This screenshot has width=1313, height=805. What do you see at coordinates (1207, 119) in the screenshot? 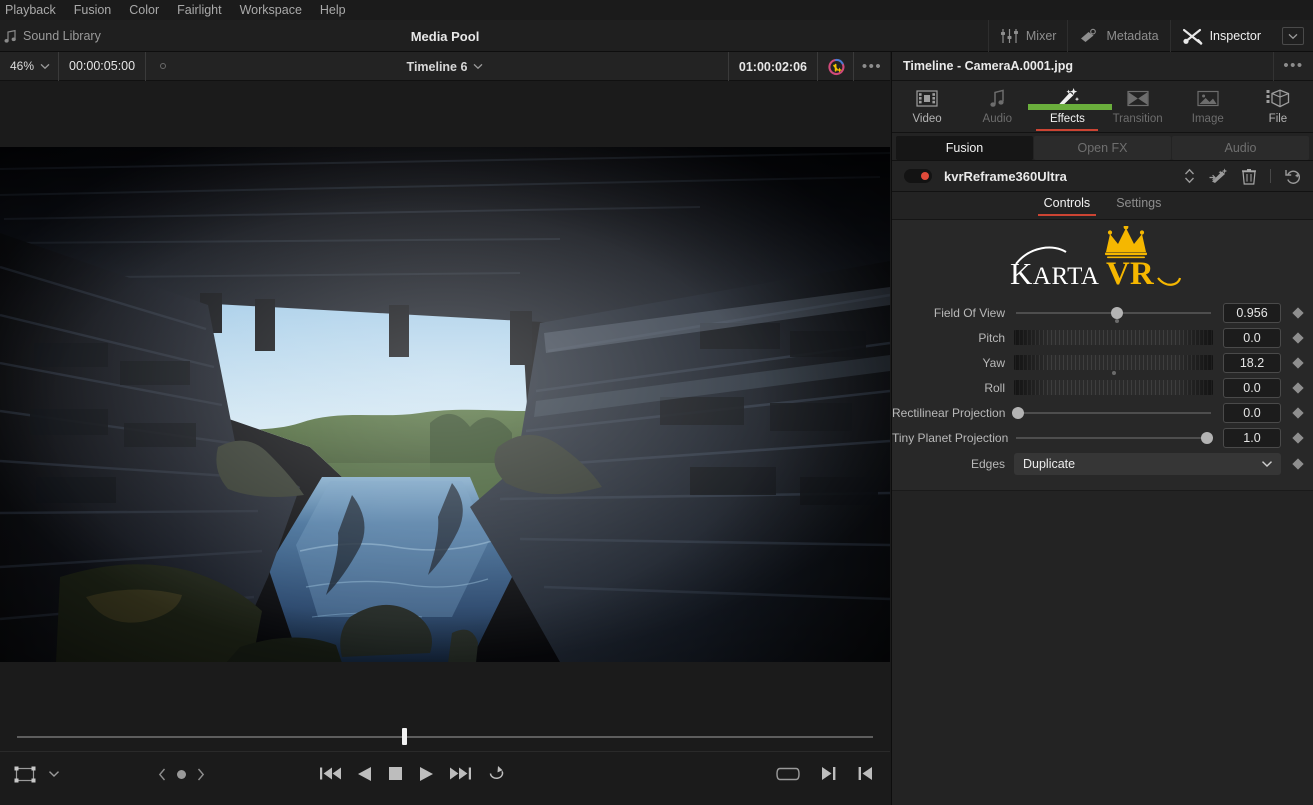
I see `tab-image-label: Image` at bounding box center [1207, 119].